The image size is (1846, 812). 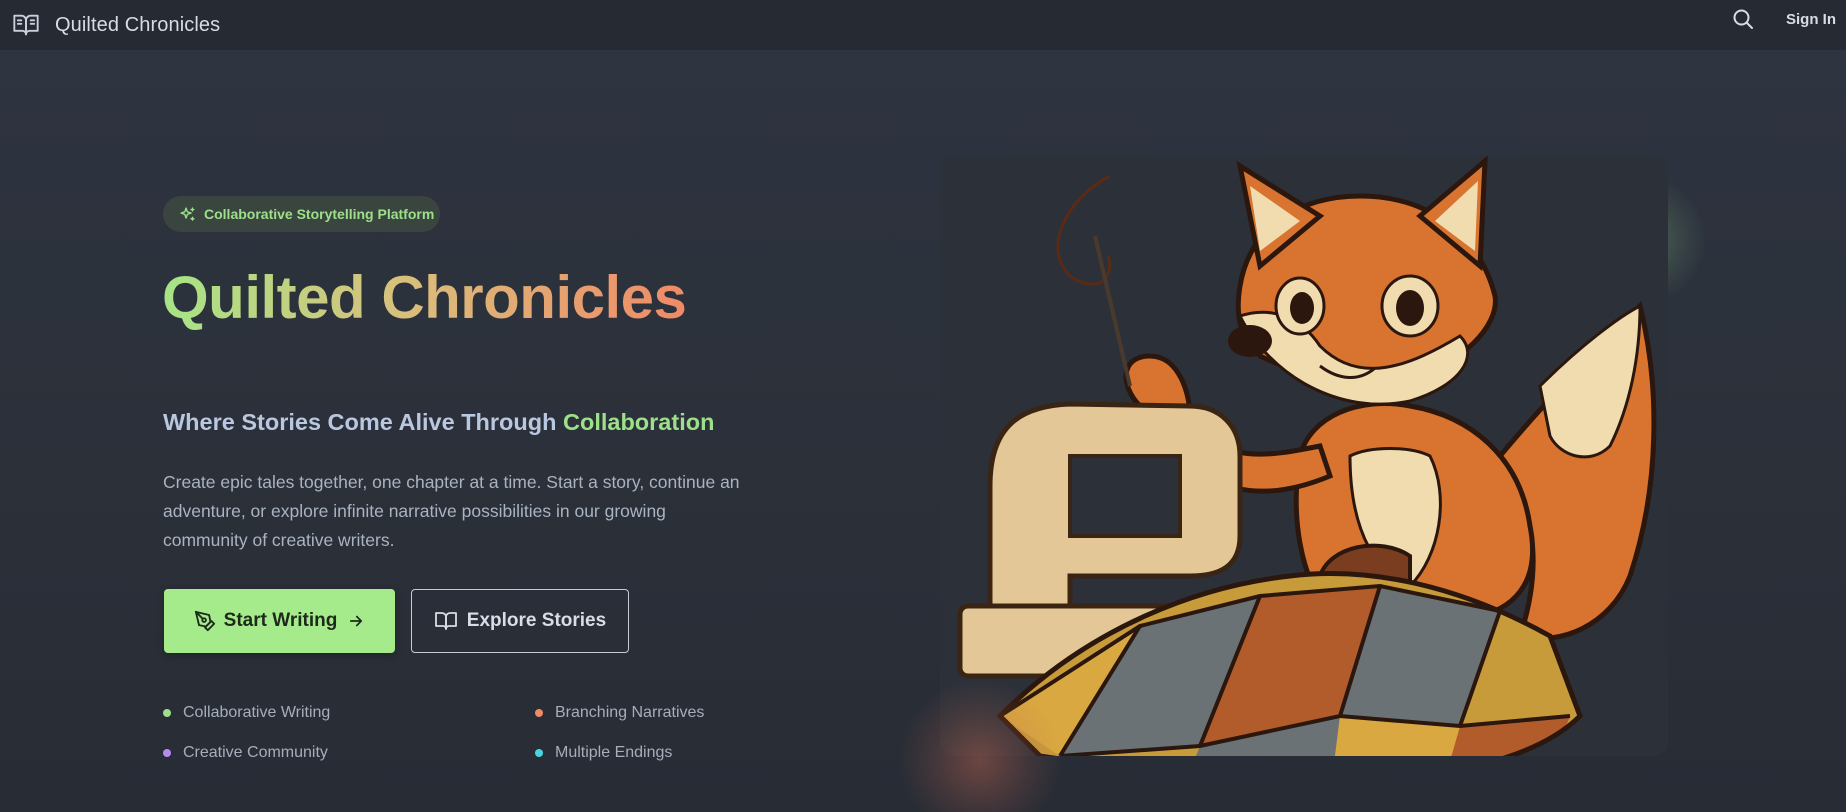 What do you see at coordinates (639, 422) in the screenshot?
I see `subtitle-accent: Collaboration` at bounding box center [639, 422].